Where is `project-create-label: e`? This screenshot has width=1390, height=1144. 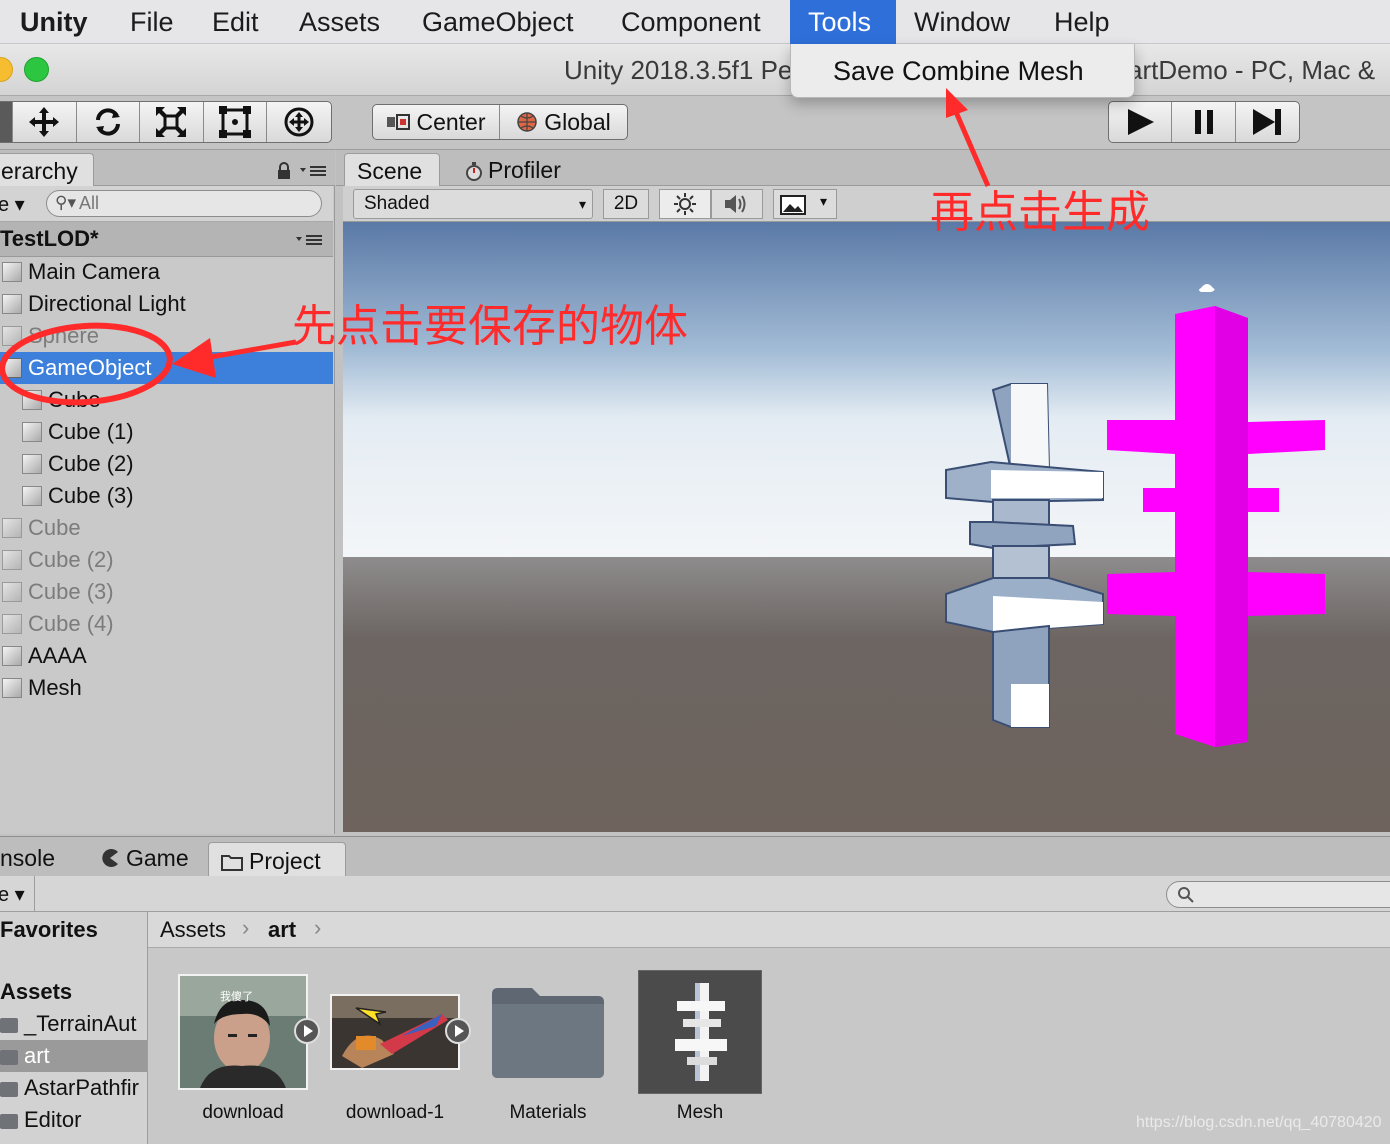
project-create-label: e is located at coordinates (5, 895).